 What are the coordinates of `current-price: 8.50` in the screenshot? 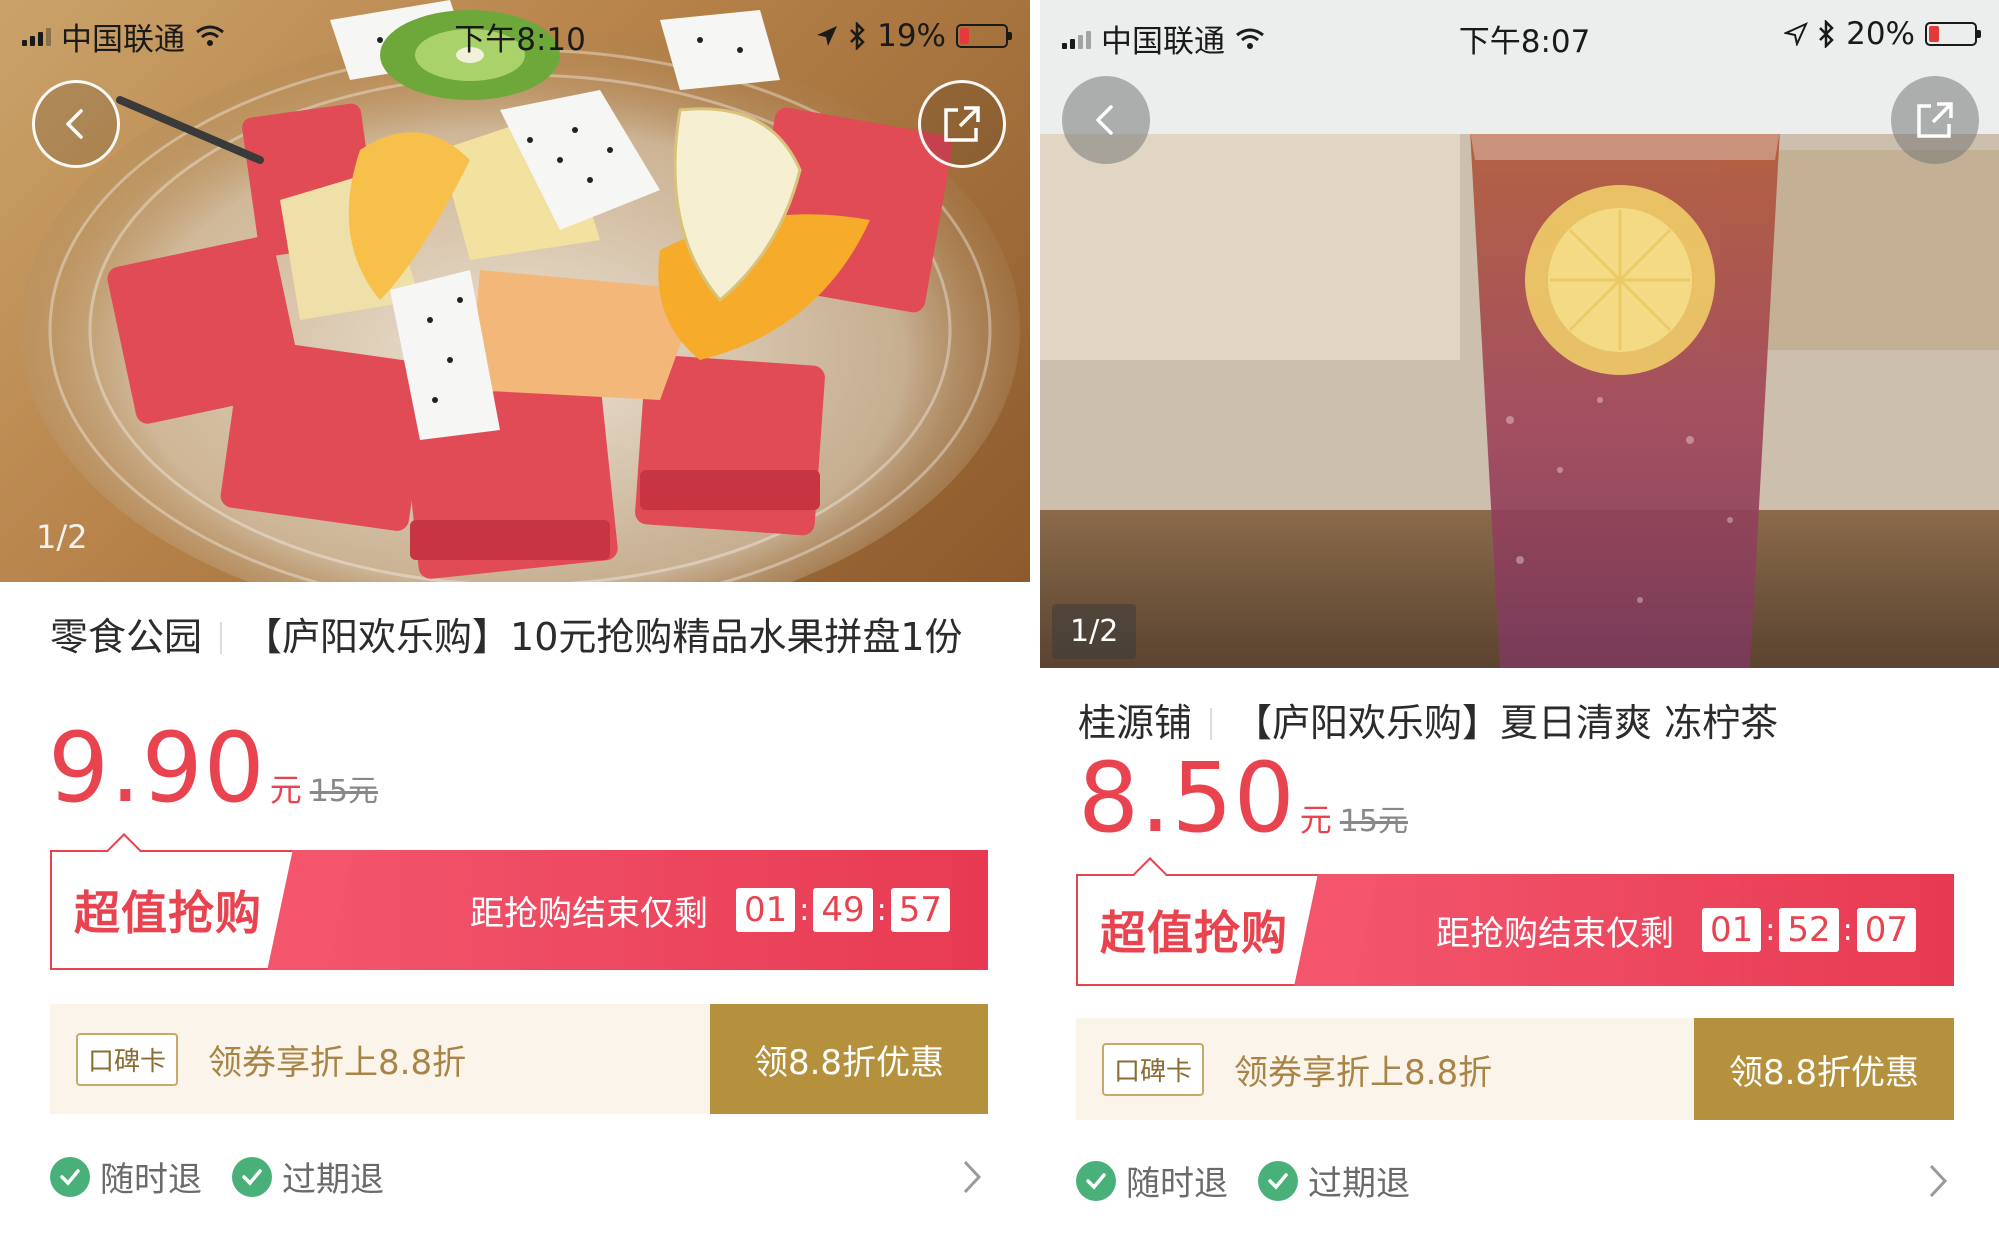 It's located at (1187, 798).